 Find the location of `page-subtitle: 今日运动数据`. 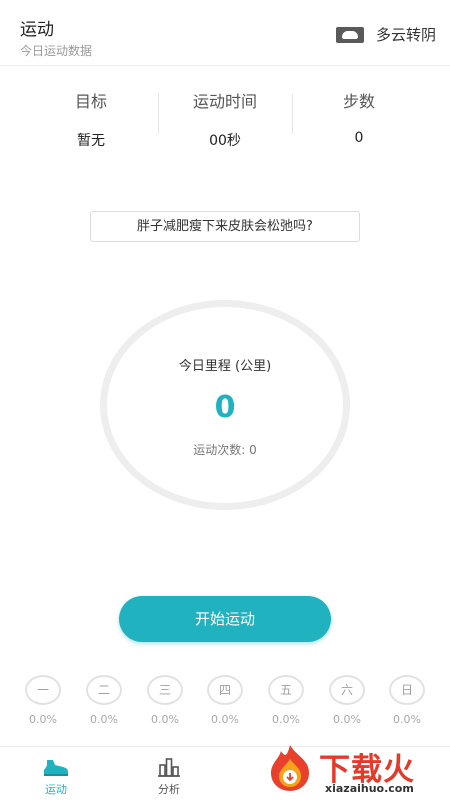

page-subtitle: 今日运动数据 is located at coordinates (56, 51).